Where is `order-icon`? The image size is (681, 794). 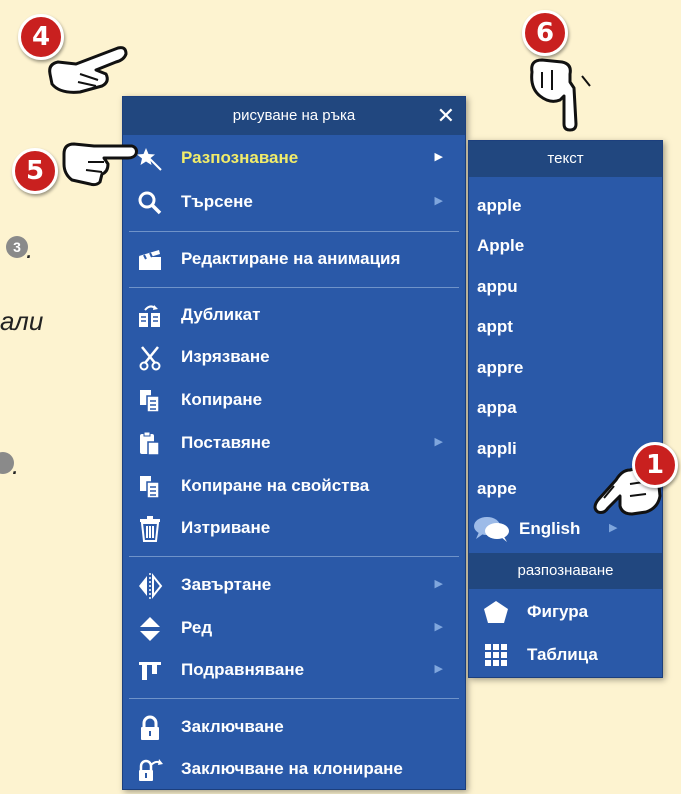 order-icon is located at coordinates (150, 629).